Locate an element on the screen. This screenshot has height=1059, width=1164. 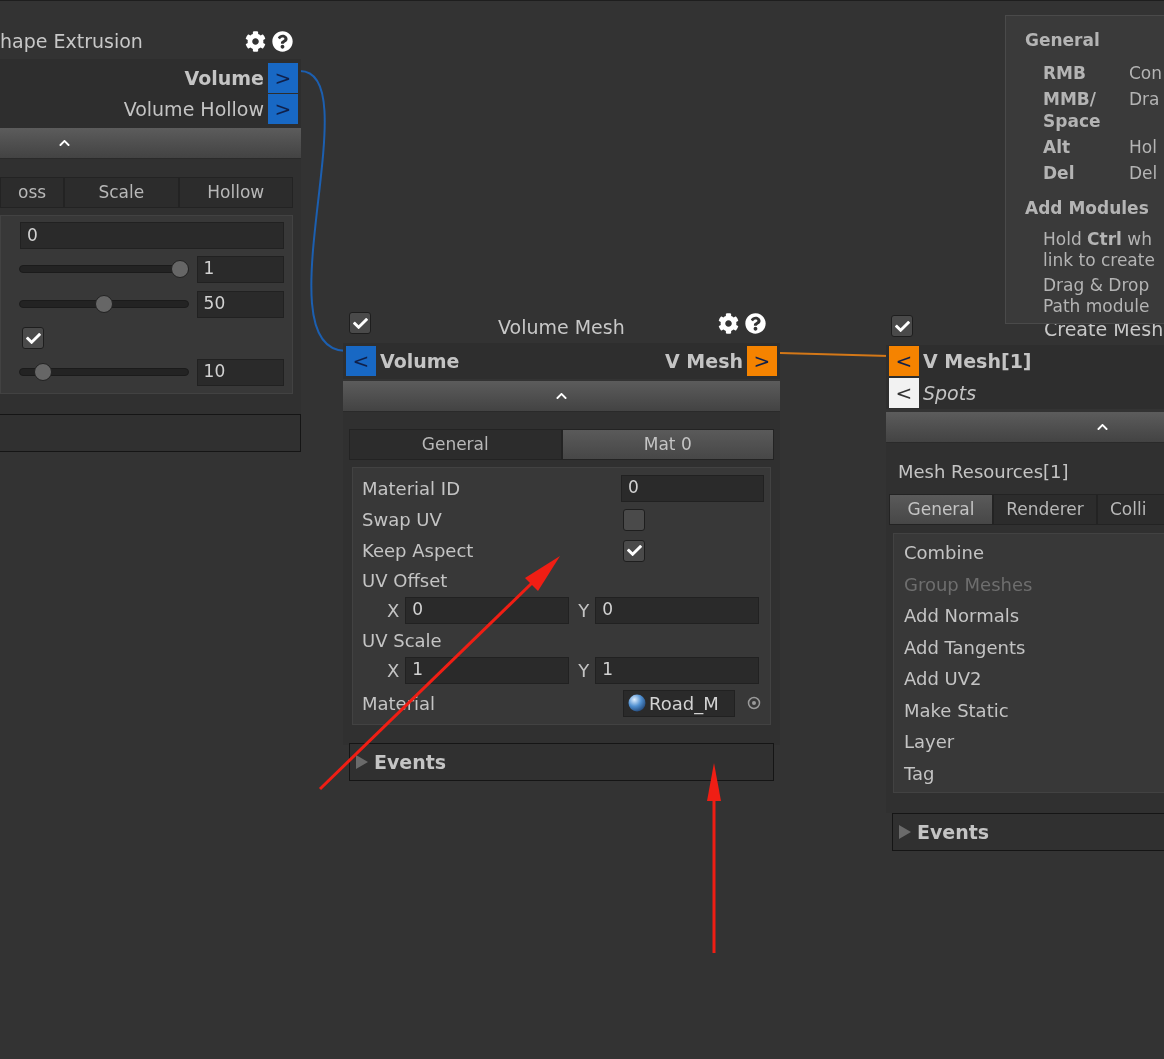
input-field: 10 is located at coordinates (240, 372).